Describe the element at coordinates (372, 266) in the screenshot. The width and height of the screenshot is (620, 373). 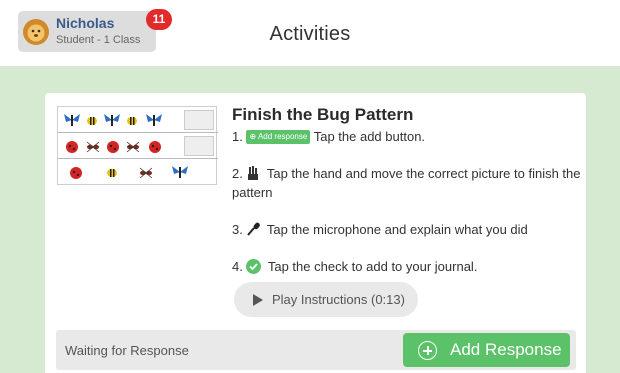
I see `step-text: Tap the check to add to your journal.` at that location.